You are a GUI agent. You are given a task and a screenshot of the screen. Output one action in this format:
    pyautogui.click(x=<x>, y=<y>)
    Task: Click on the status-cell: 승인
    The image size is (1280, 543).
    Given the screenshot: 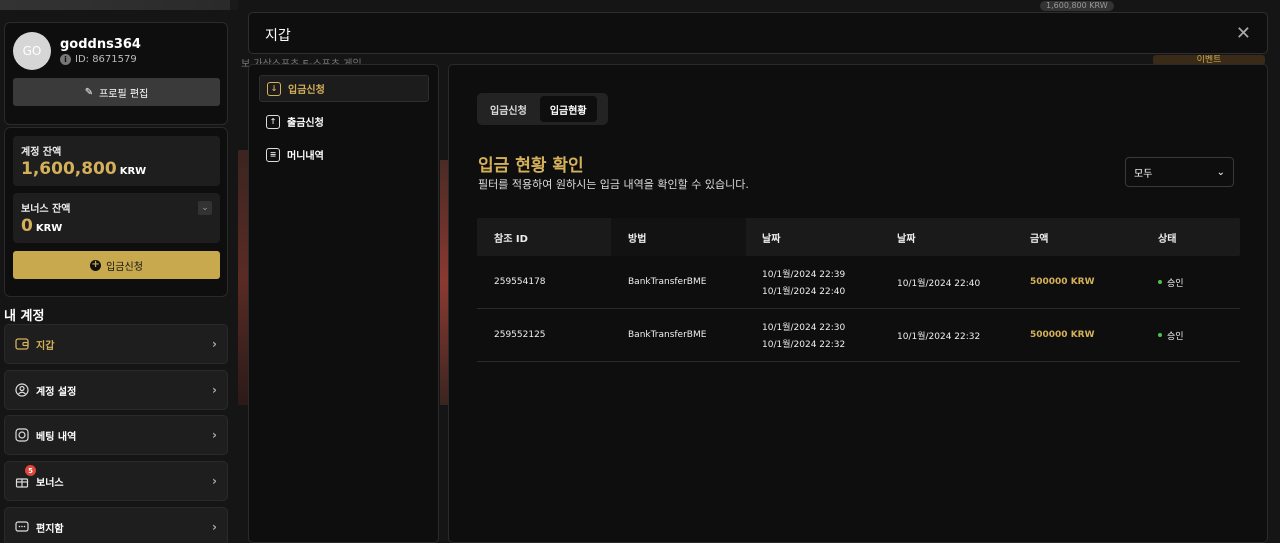 What is the action you would take?
    pyautogui.click(x=1194, y=335)
    